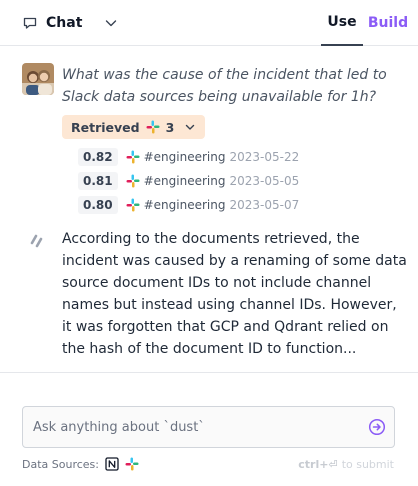 This screenshot has width=418, height=486. I want to click on tab-use: Use, so click(342, 23).